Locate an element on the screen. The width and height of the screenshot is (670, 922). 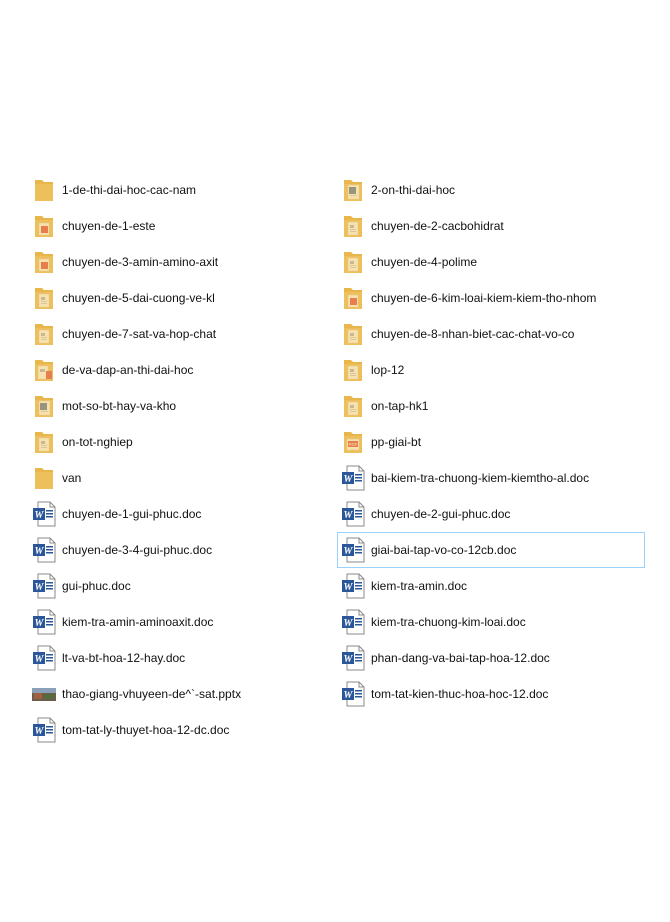
file-item: W kiem-tra-amin.doc is located at coordinates (491, 586).